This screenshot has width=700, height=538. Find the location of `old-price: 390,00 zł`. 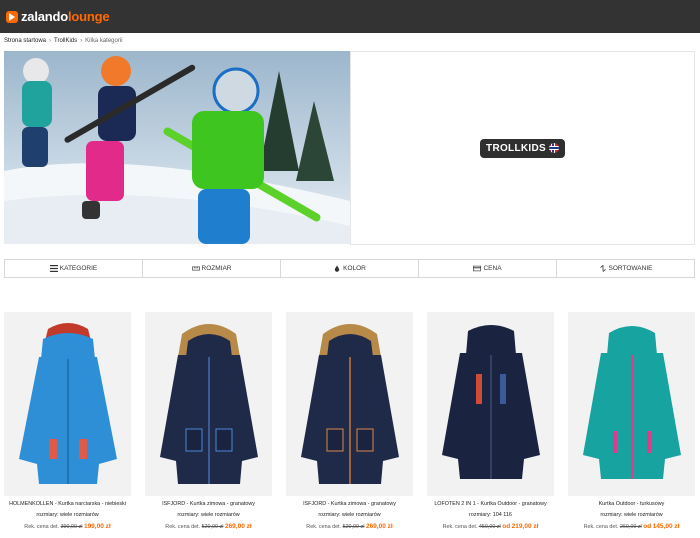

old-price: 390,00 zł is located at coordinates (71, 527).